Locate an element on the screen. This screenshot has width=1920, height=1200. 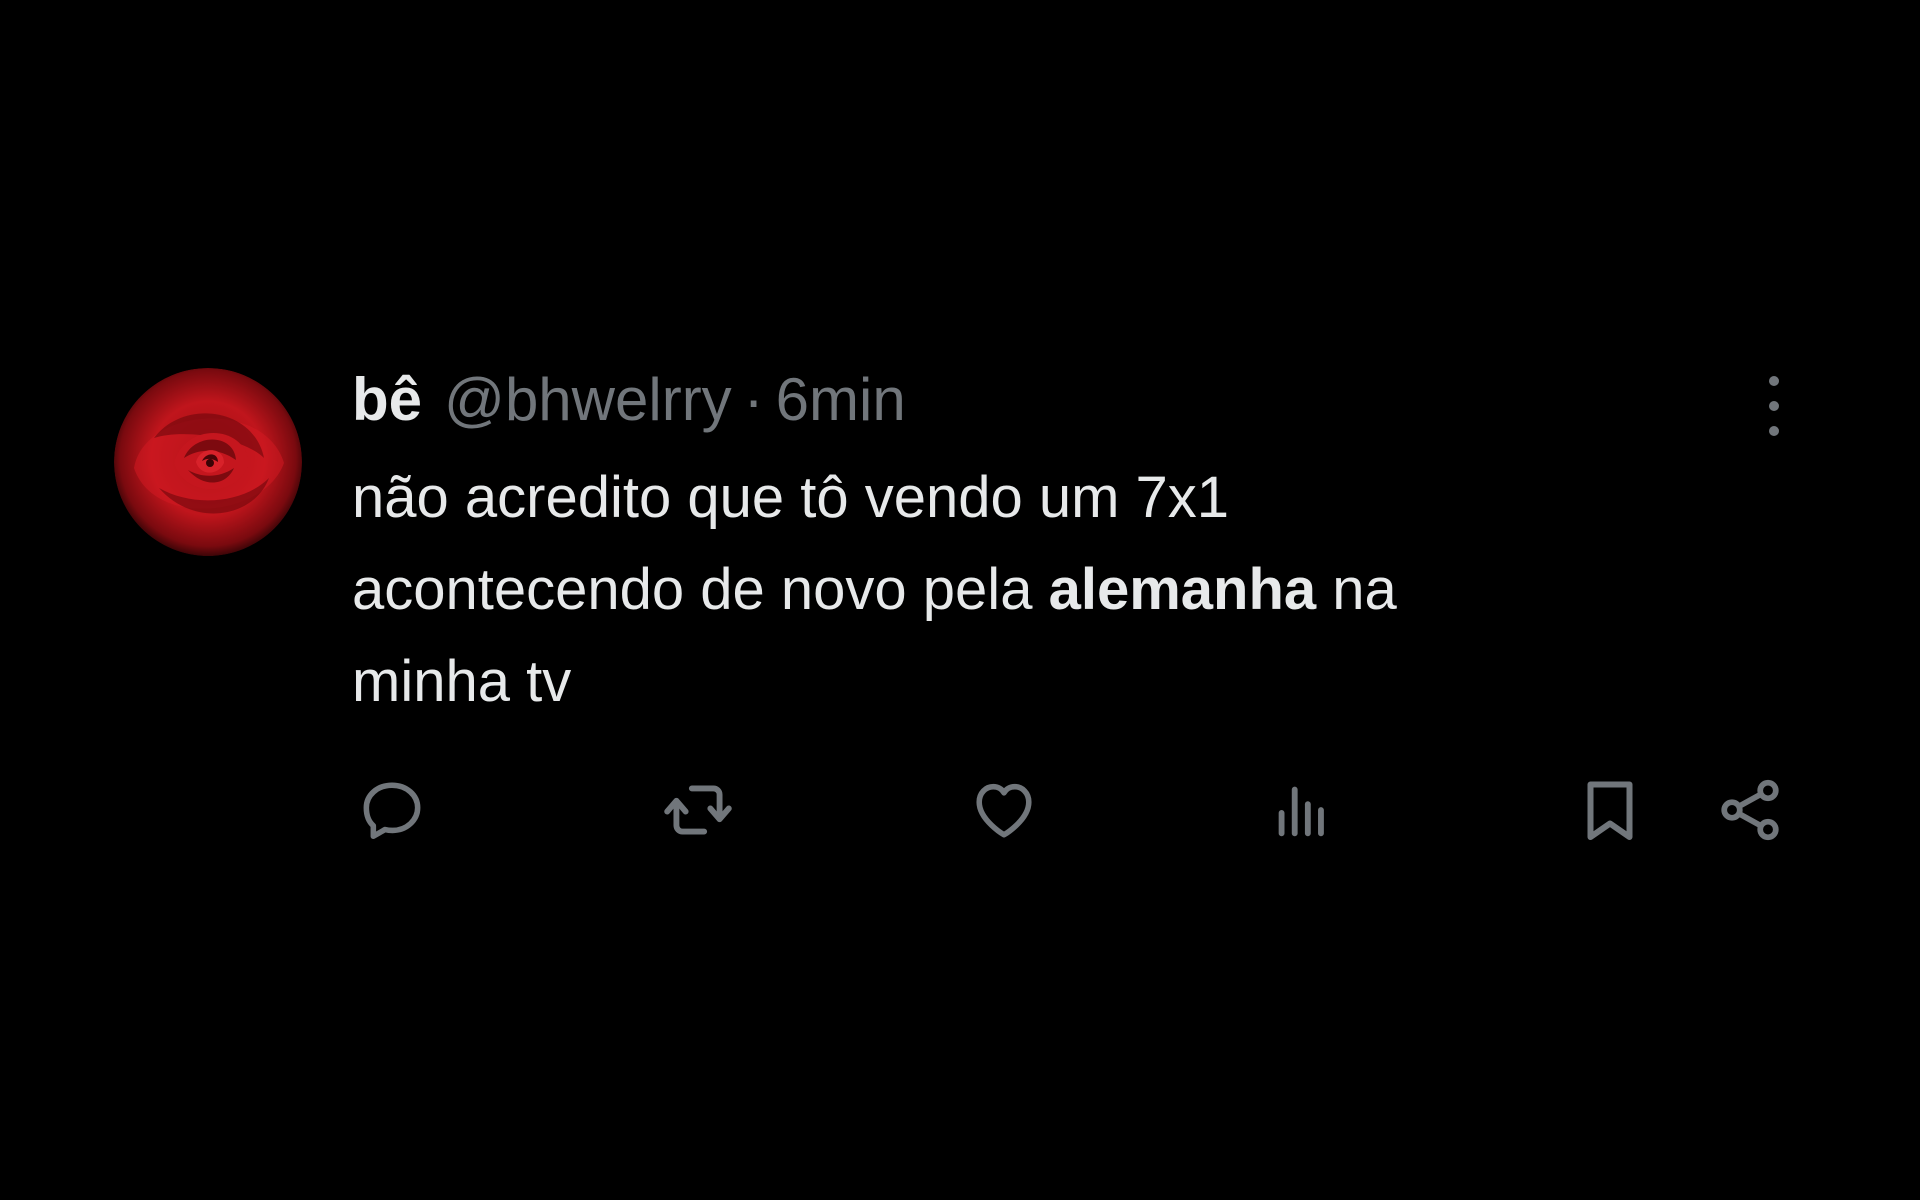
bookmark-button is located at coordinates (1610, 810).